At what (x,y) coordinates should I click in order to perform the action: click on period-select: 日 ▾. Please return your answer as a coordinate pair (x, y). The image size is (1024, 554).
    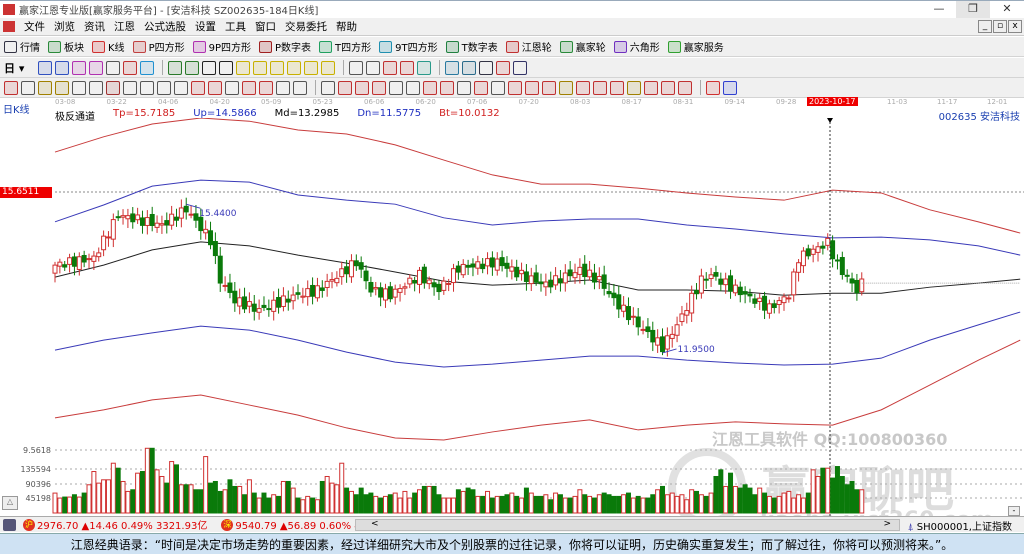
    Looking at the image, I should click on (14, 68).